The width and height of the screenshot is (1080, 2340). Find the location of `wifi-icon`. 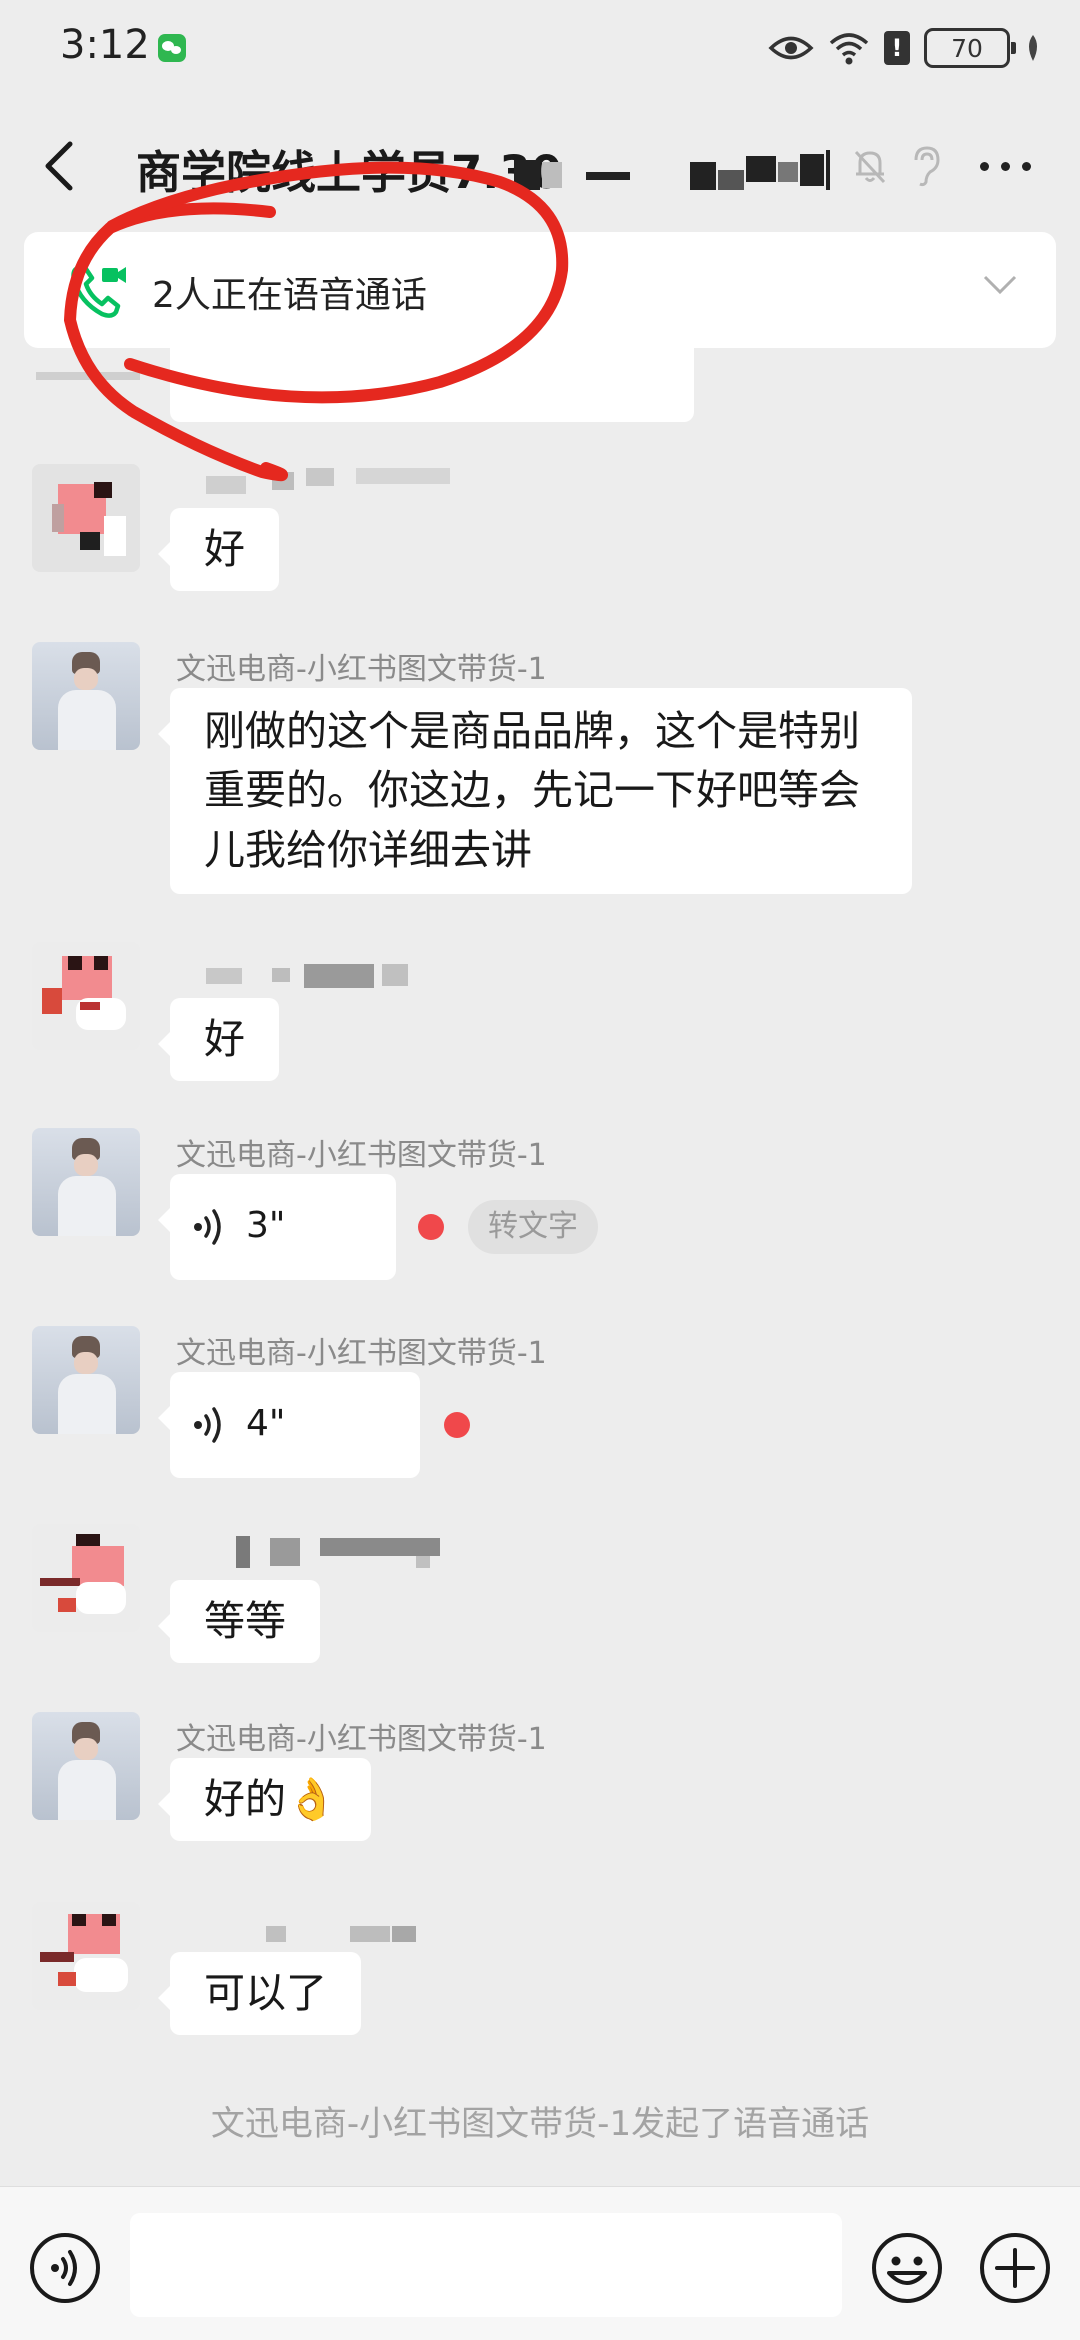

wifi-icon is located at coordinates (849, 49).